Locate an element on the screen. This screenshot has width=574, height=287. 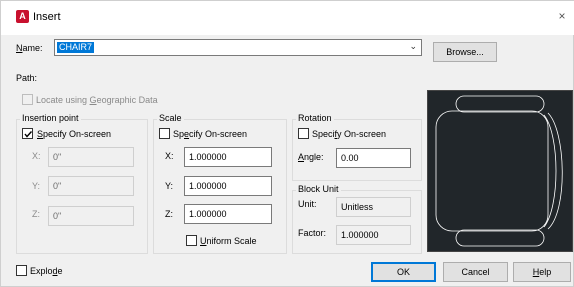
scale-x-field: 1.000000 is located at coordinates (228, 157).